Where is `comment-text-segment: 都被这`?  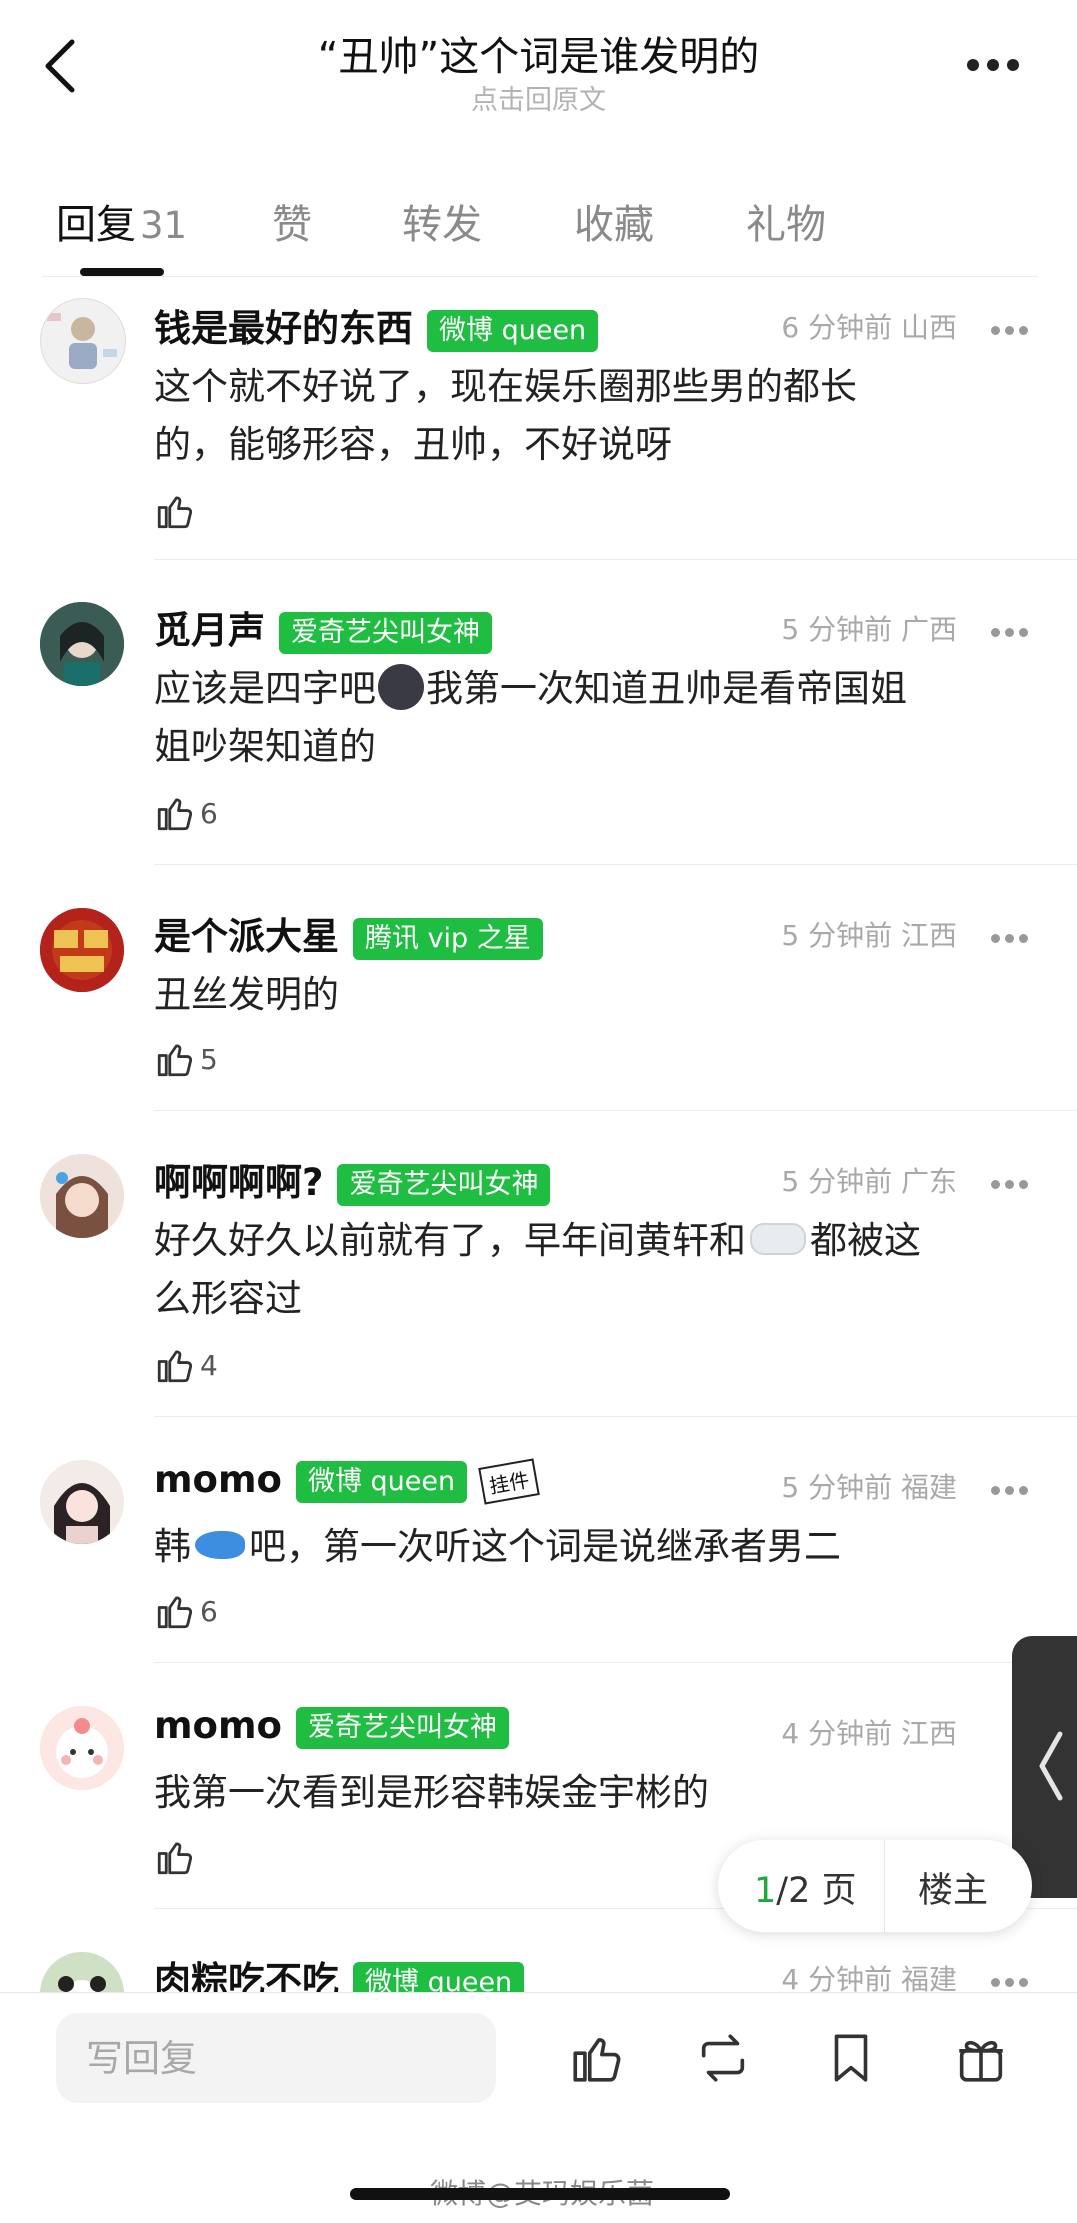
comment-text-segment: 都被这 is located at coordinates (865, 1240).